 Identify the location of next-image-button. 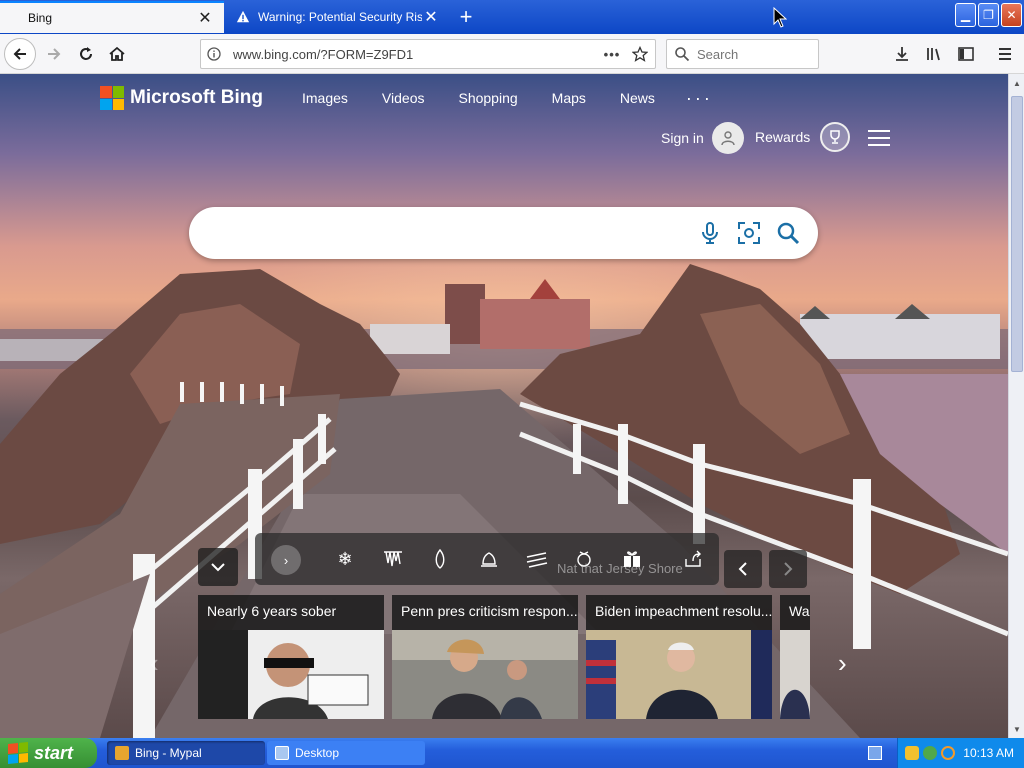
(788, 569).